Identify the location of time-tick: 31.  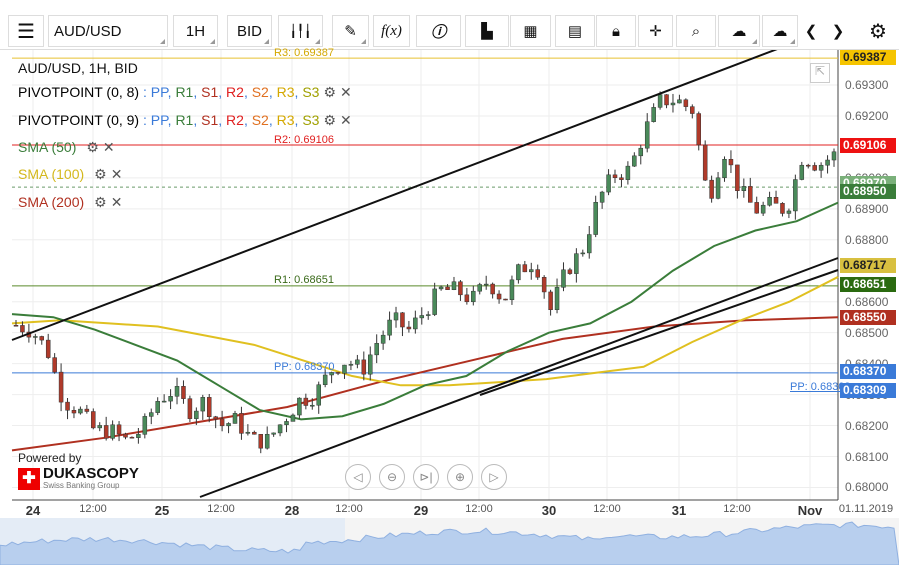
(679, 510).